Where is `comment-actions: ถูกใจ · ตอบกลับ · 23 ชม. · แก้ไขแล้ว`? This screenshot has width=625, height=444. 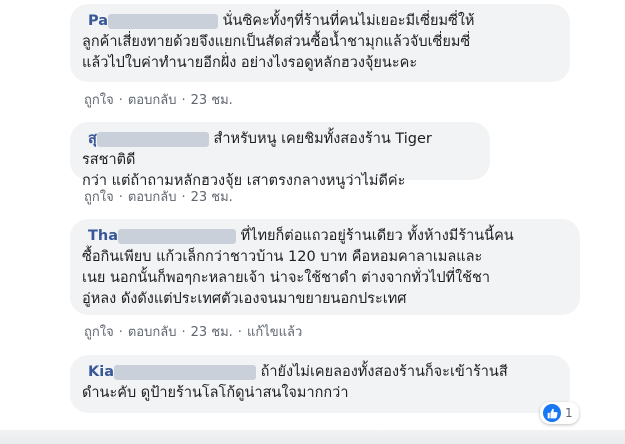
comment-actions: ถูกใจ · ตอบกลับ · 23 ชม. · แก้ไขแล้ว is located at coordinates (193, 332).